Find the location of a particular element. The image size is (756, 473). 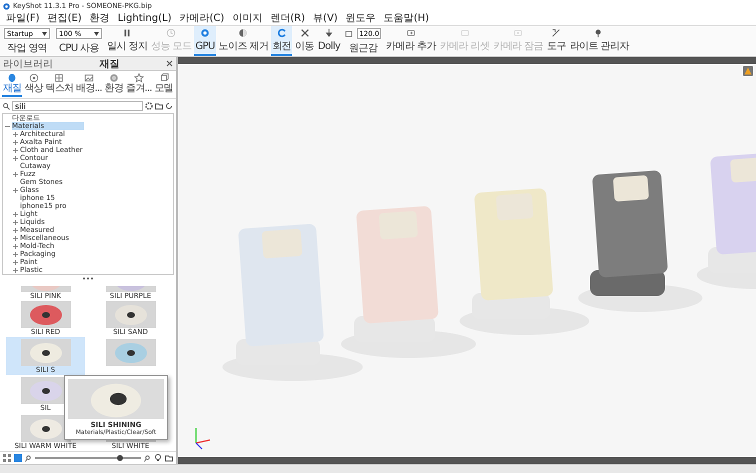

dropdown-caption: CPU 사용 is located at coordinates (79, 48).